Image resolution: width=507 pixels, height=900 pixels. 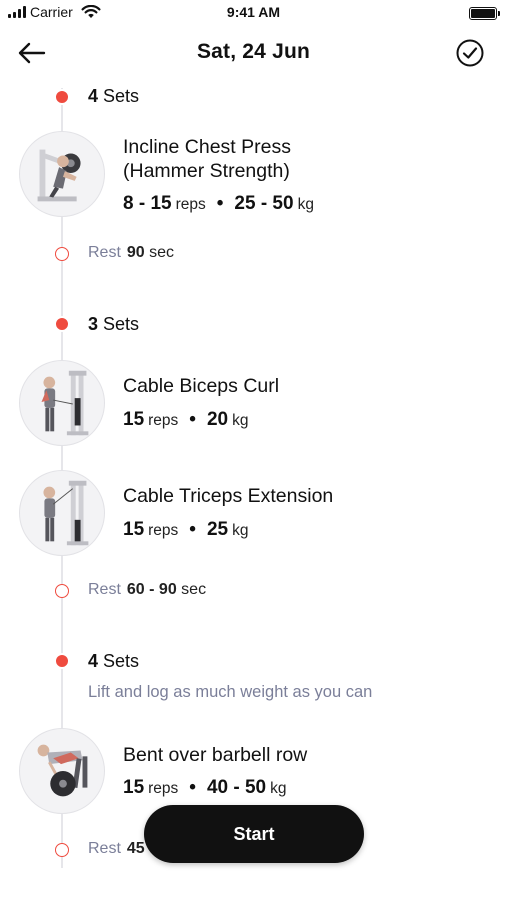 What do you see at coordinates (293, 755) in the screenshot?
I see `exercise-name: Bent over barbell row` at bounding box center [293, 755].